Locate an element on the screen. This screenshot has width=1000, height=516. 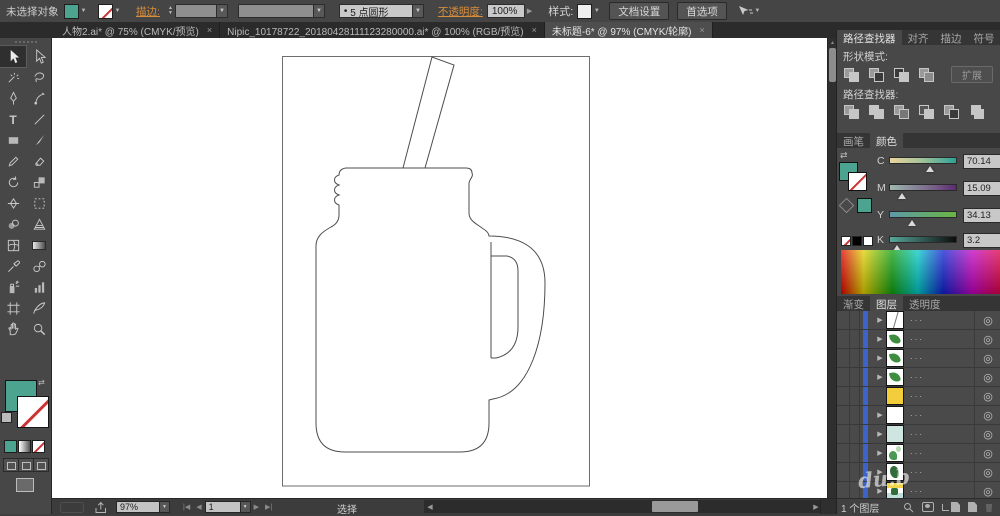
stroke-panel-link: 描边: is located at coordinates (148, 11).